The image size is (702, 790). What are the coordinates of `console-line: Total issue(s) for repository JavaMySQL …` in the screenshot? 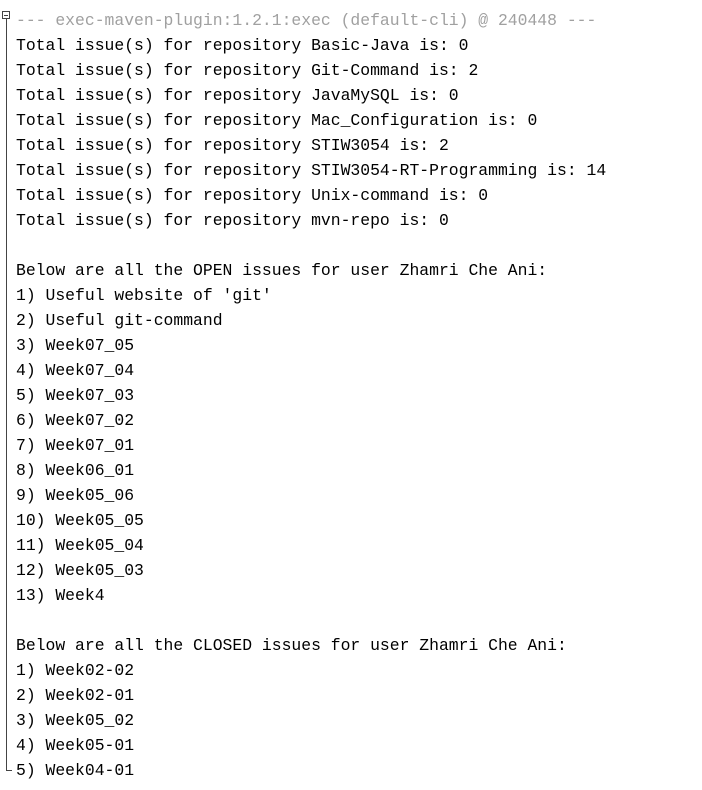 It's located at (237, 95).